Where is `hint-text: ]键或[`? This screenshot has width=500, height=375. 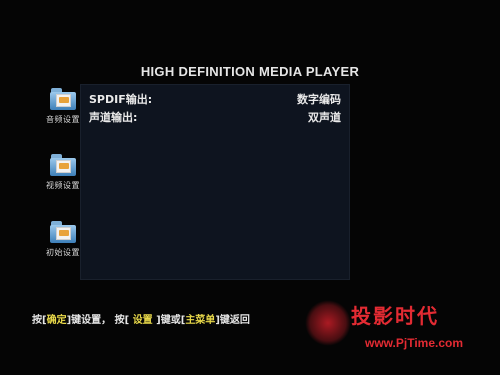 hint-text: ]键或[ is located at coordinates (169, 320).